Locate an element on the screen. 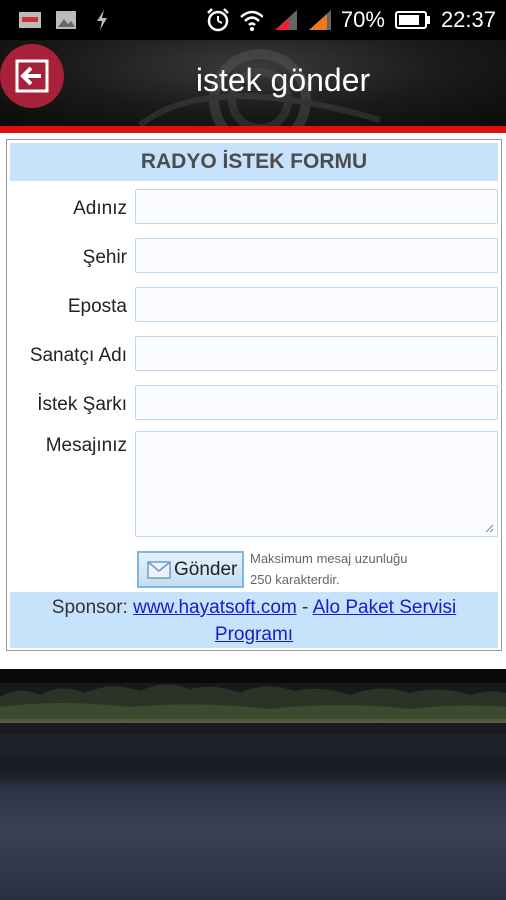  email-label: Eposta is located at coordinates (97, 306).